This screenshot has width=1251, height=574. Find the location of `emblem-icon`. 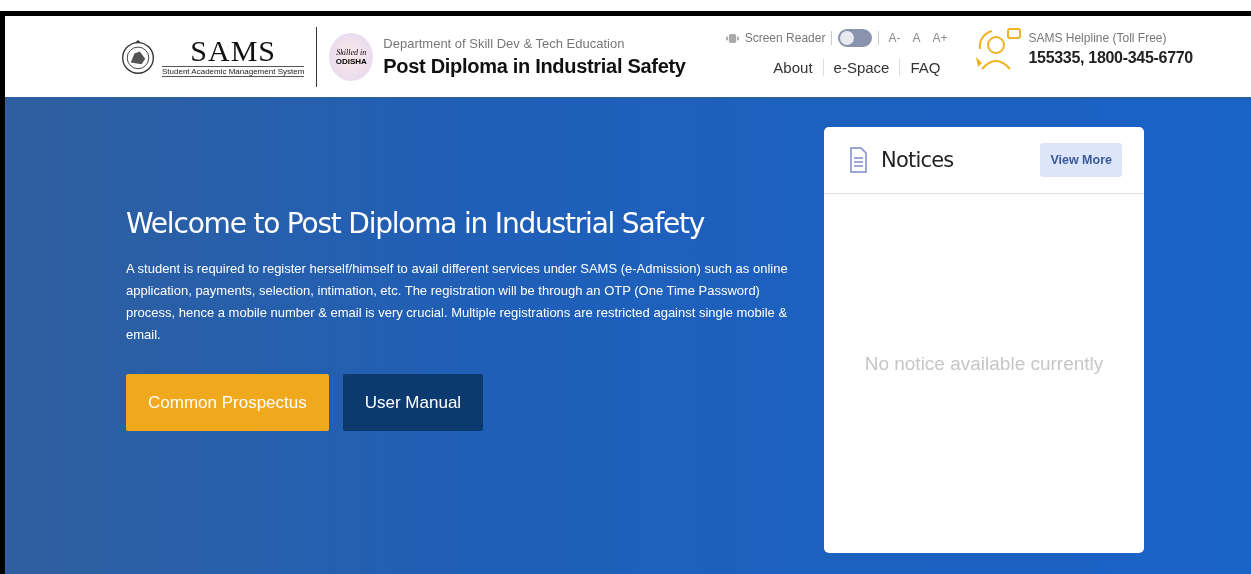

emblem-icon is located at coordinates (138, 56).